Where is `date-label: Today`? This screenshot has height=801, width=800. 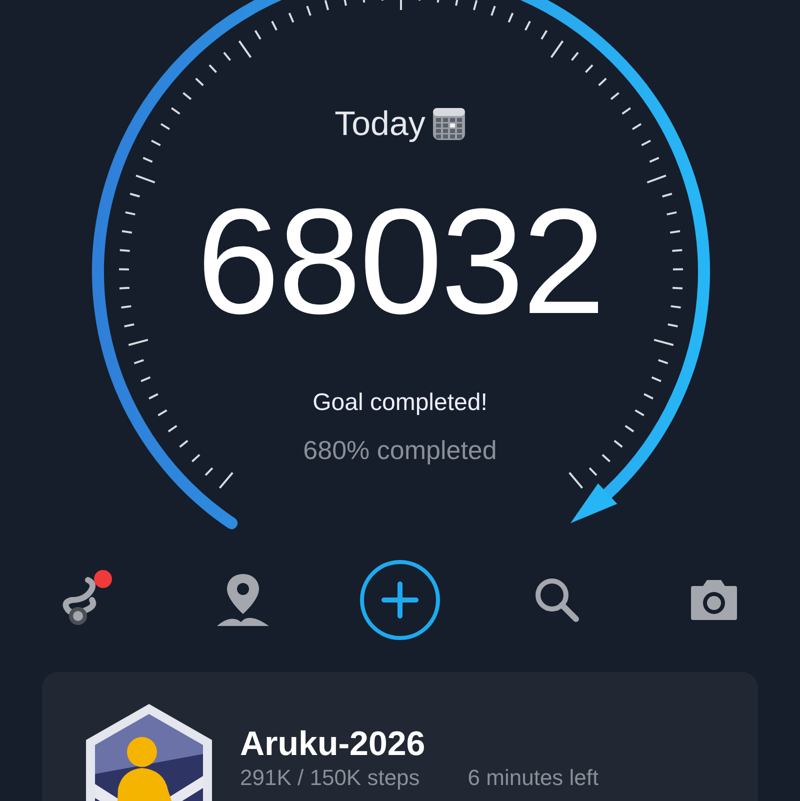
date-label: Today is located at coordinates (380, 124).